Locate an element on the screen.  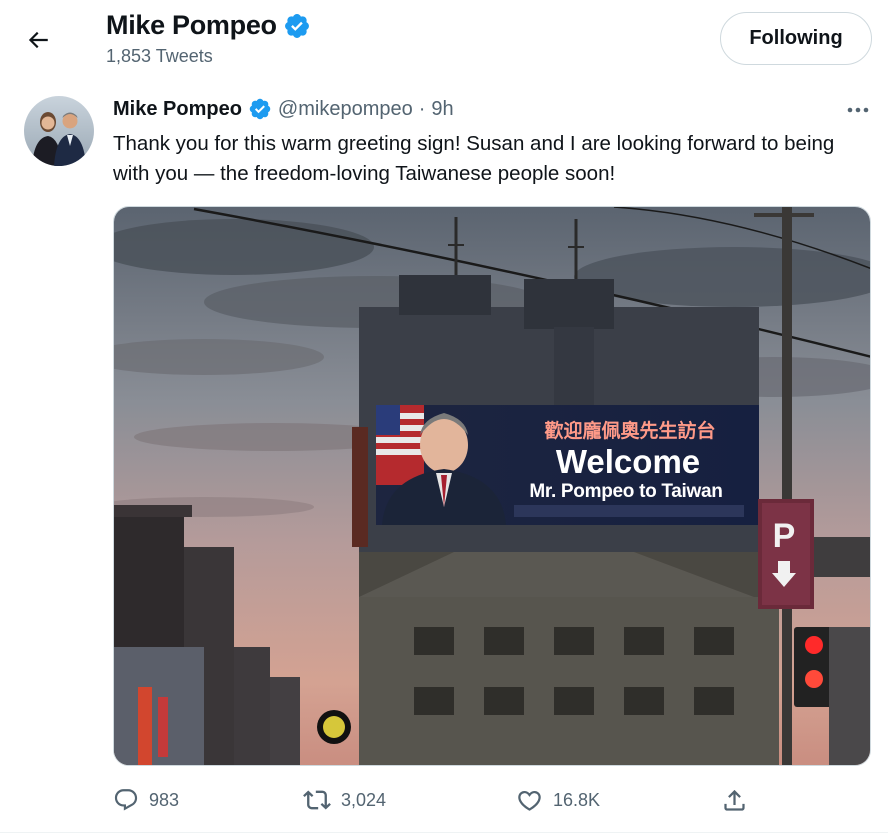
avatar is located at coordinates (59, 131).